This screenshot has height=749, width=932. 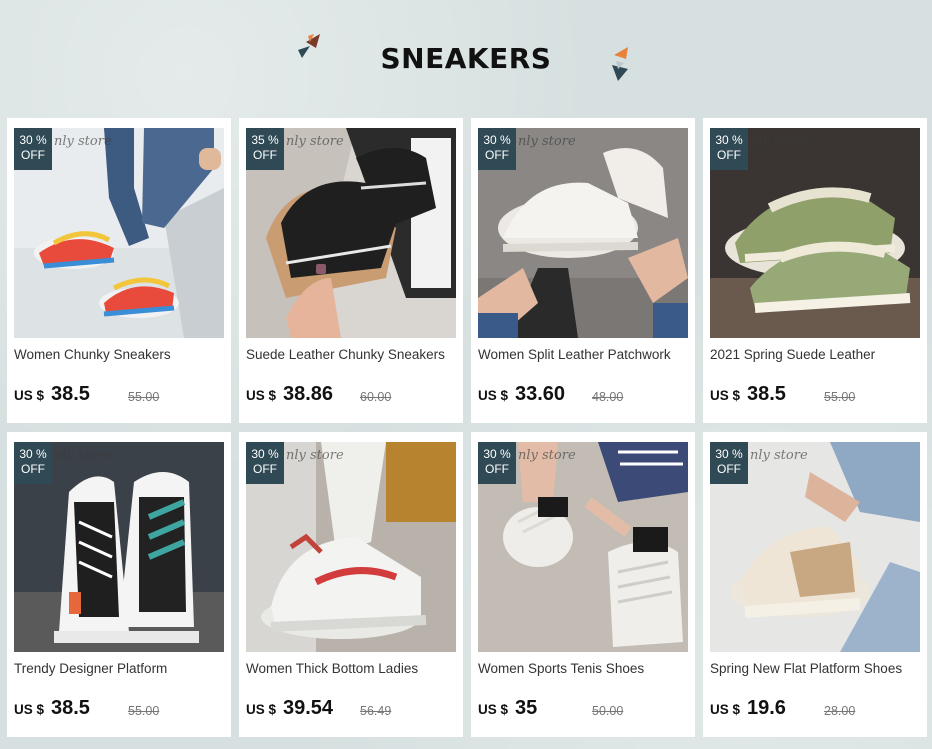 What do you see at coordinates (620, 64) in the screenshot?
I see `triangle-decoration-icon` at bounding box center [620, 64].